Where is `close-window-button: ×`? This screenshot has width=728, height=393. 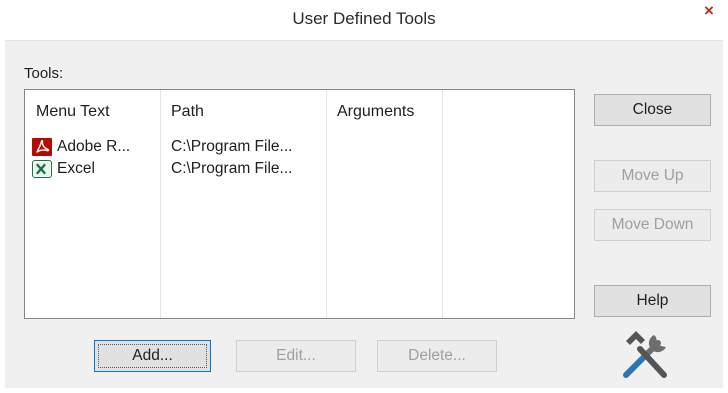
close-window-button: × is located at coordinates (709, 12).